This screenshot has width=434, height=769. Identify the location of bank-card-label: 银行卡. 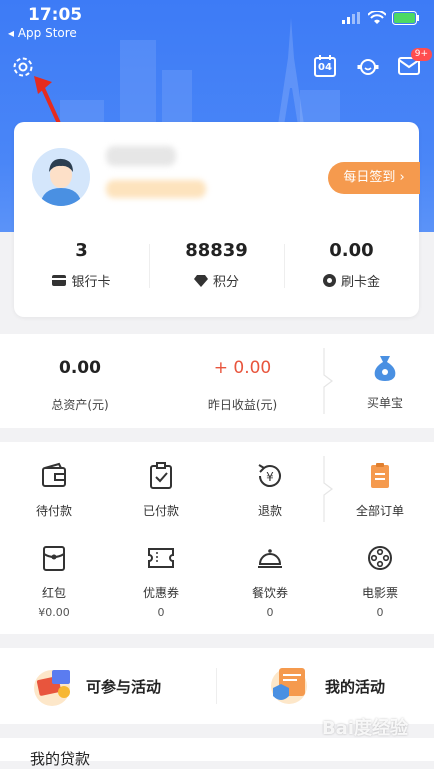
(91, 282).